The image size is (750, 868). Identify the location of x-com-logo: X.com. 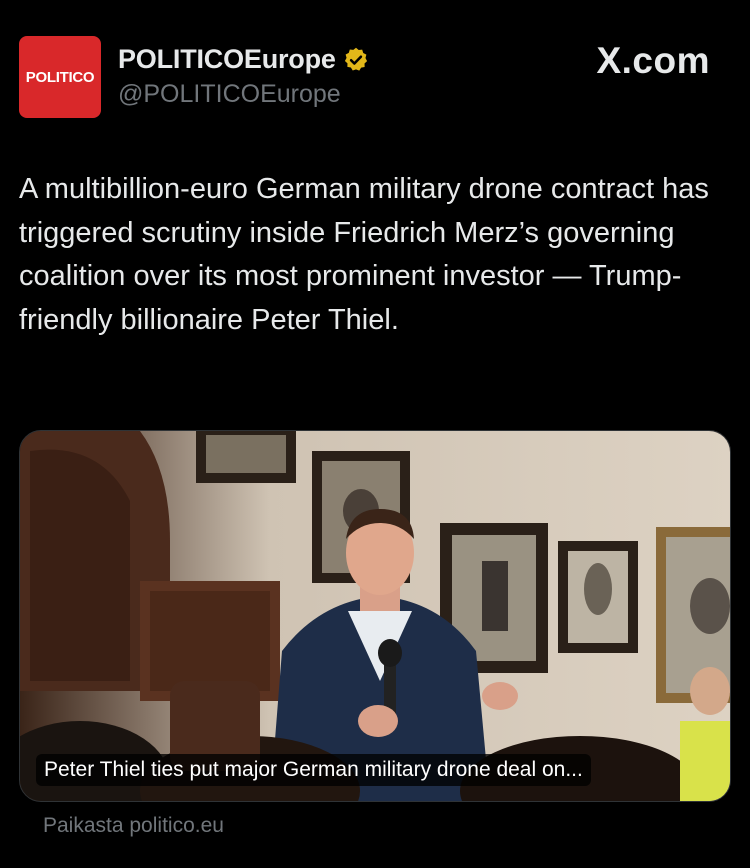
(653, 60).